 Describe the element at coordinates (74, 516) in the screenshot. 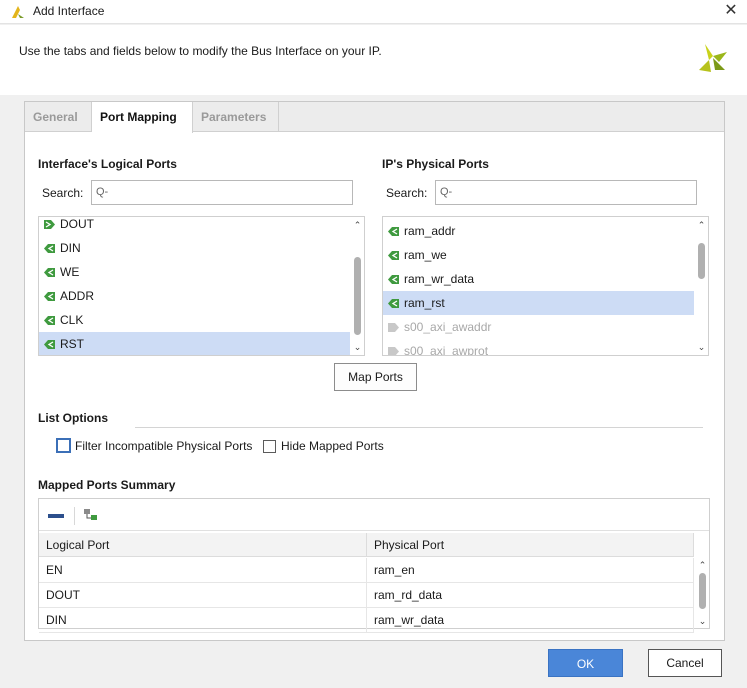

I see `toolbar-separator` at that location.